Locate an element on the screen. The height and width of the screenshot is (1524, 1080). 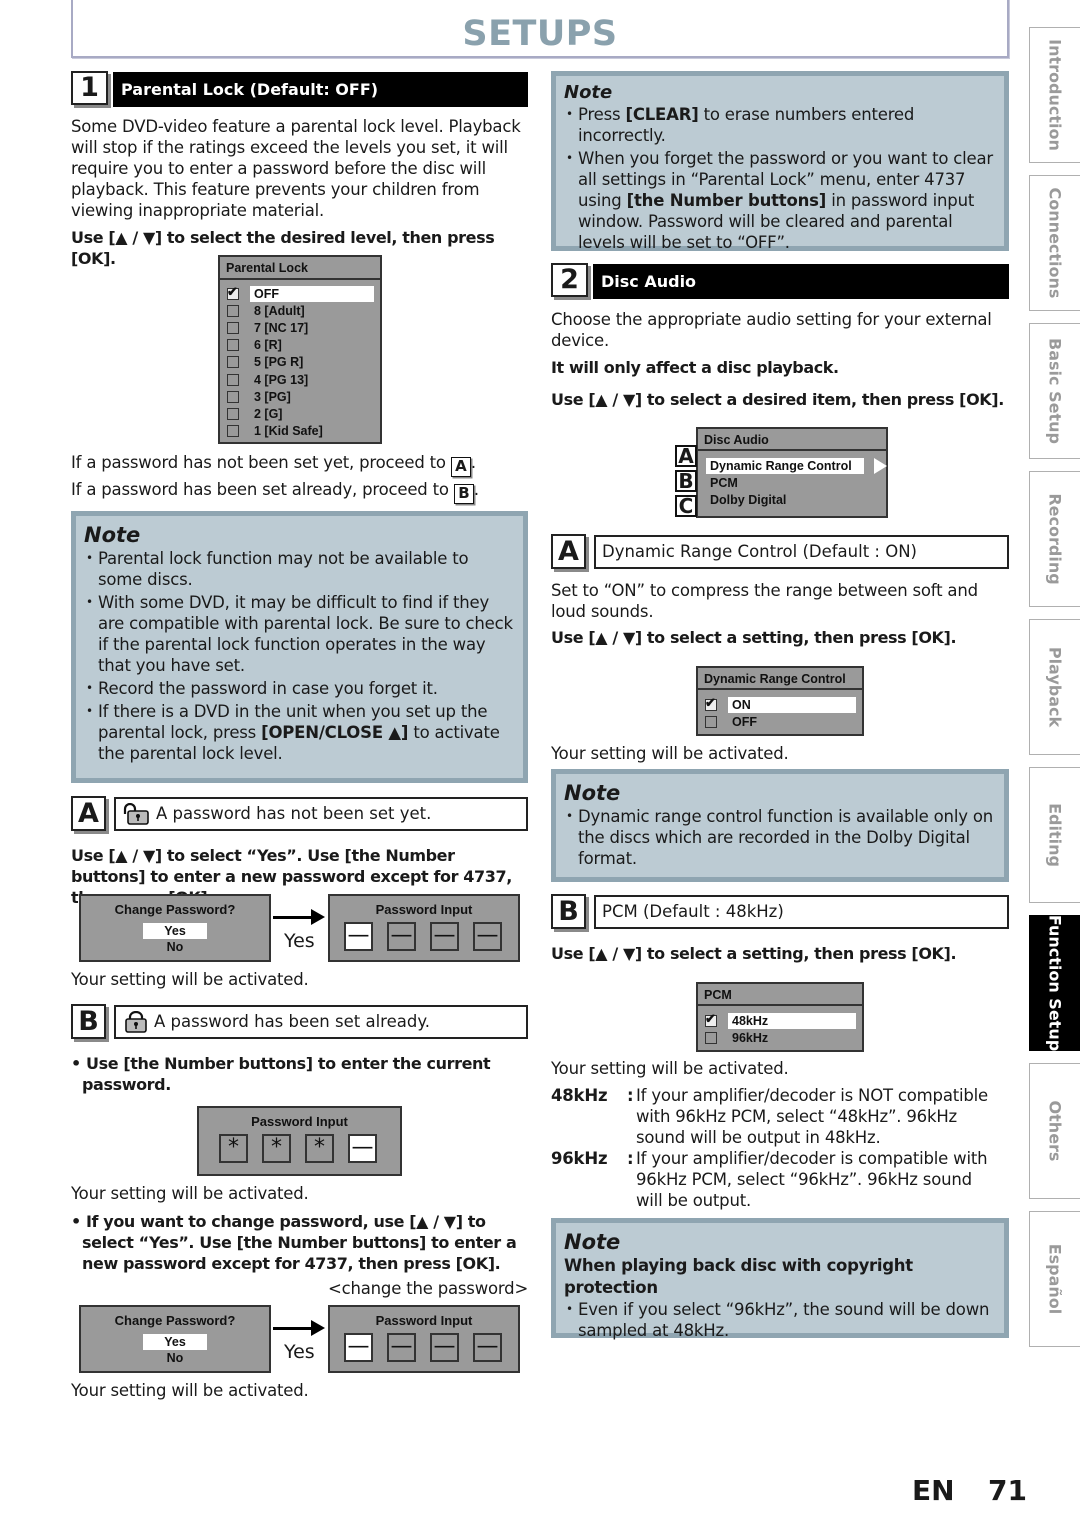
parental-level-item: 6 [R] is located at coordinates (300, 345).